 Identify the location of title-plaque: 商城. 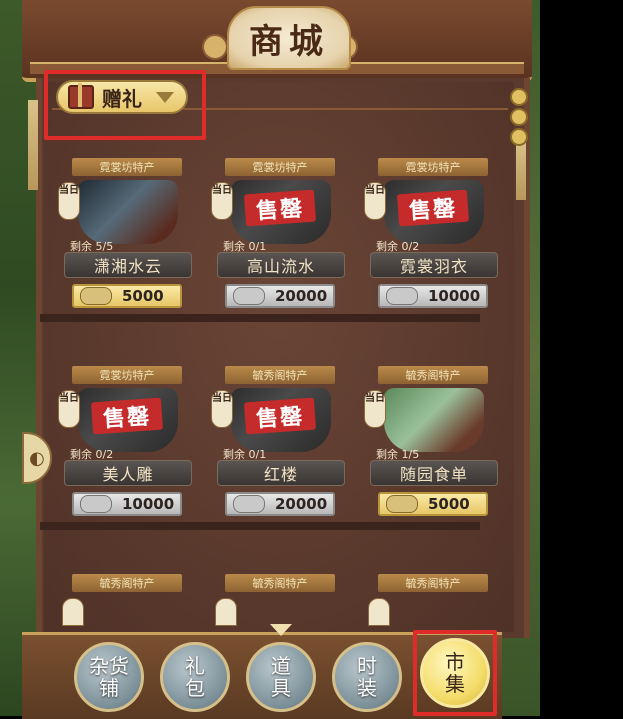
(289, 38).